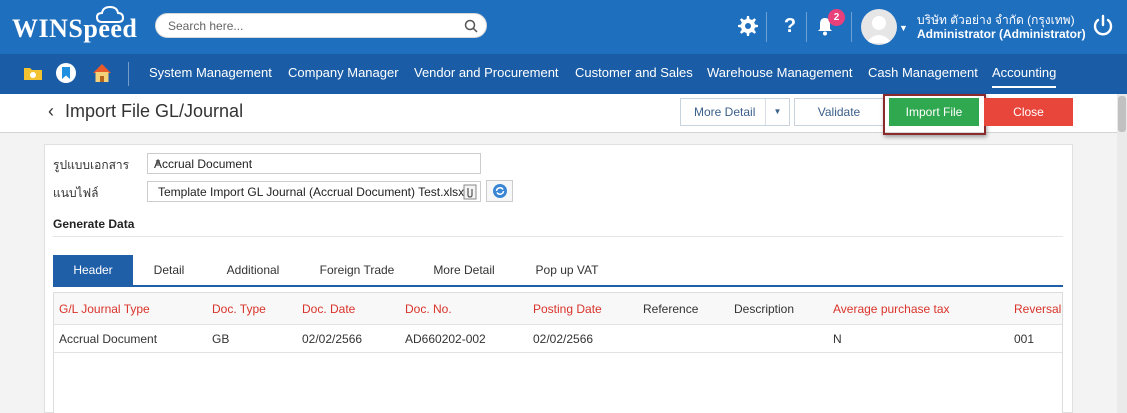  I want to click on column-gl-journal-type: G/L Journal Type, so click(104, 309).